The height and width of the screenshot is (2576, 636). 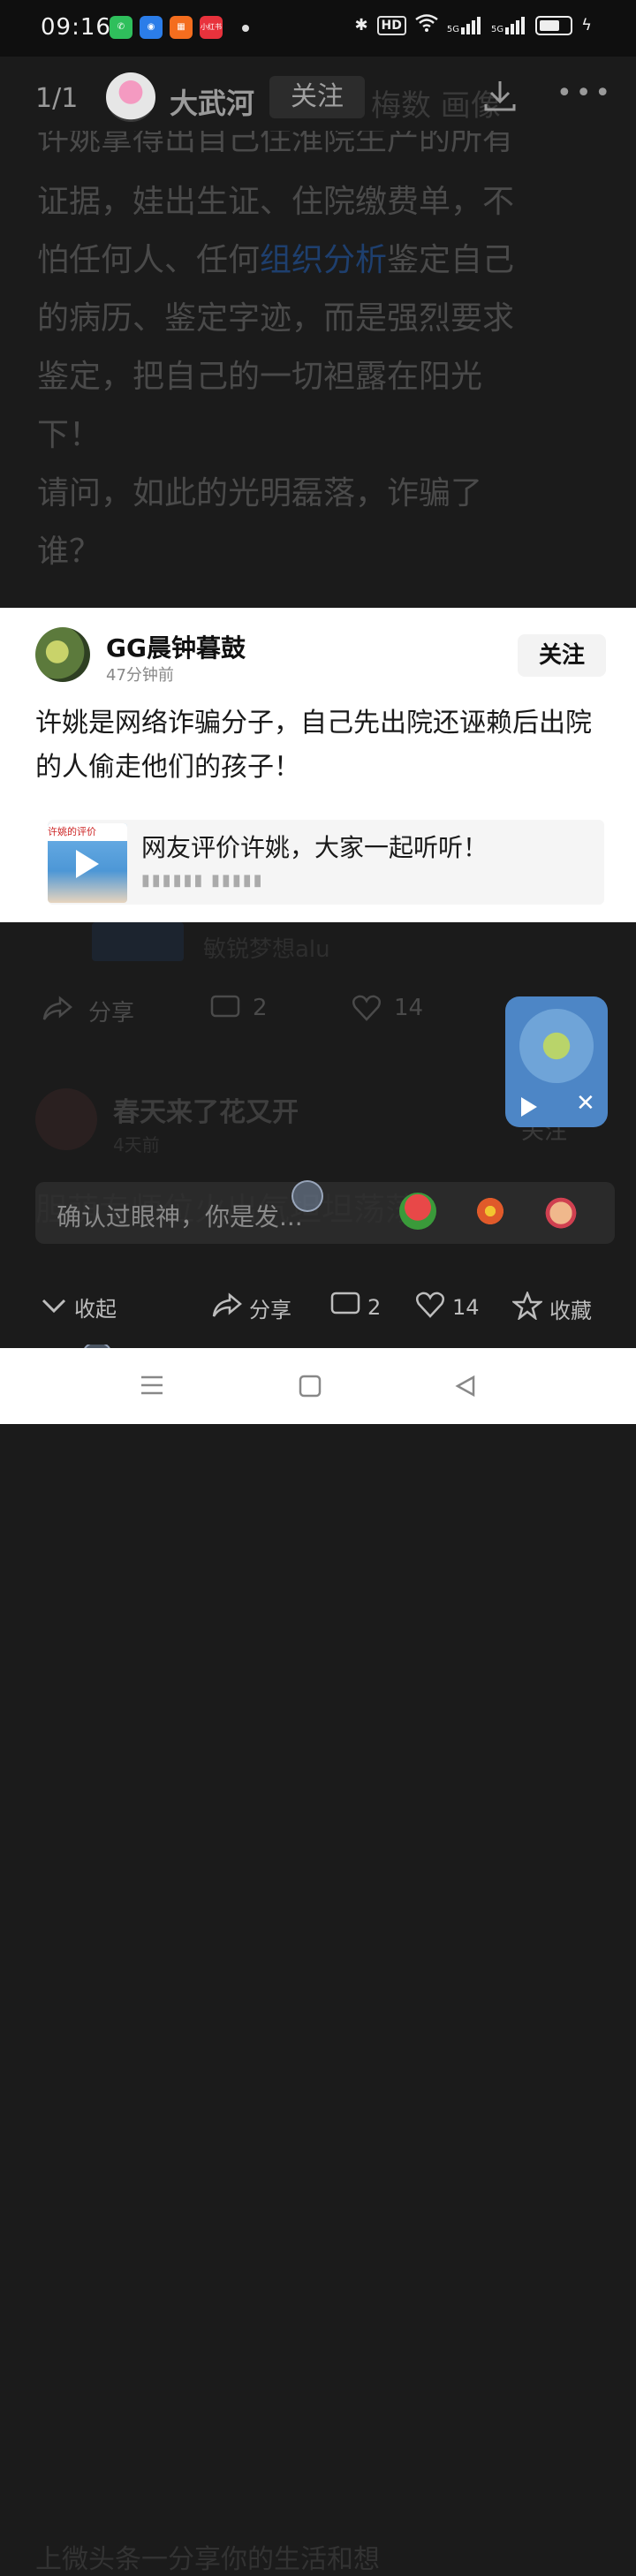 I want to click on article-line: 证据，娃出生证、住院缴费单，不, so click(x=276, y=202).